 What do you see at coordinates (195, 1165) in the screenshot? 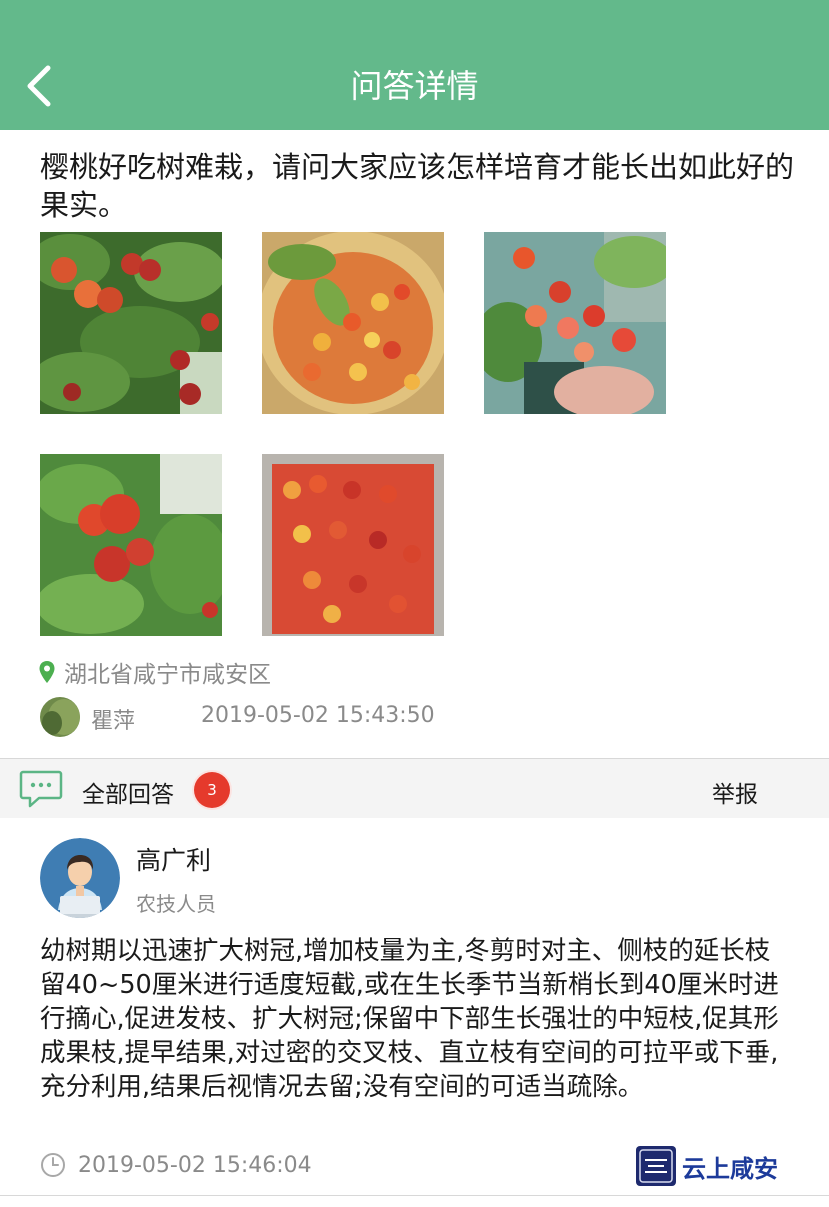
I see `answer-time: 2019-05-02 15:46:04` at bounding box center [195, 1165].